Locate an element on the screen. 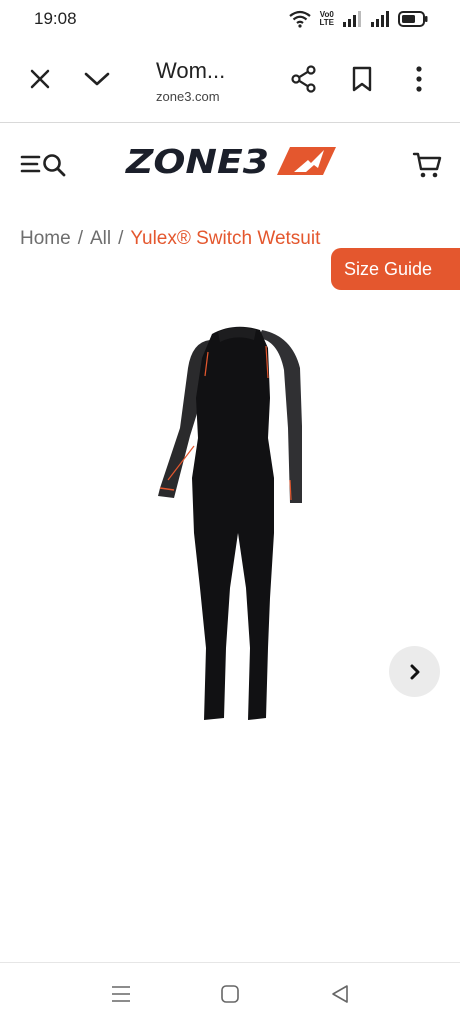  back-icon is located at coordinates (340, 994).